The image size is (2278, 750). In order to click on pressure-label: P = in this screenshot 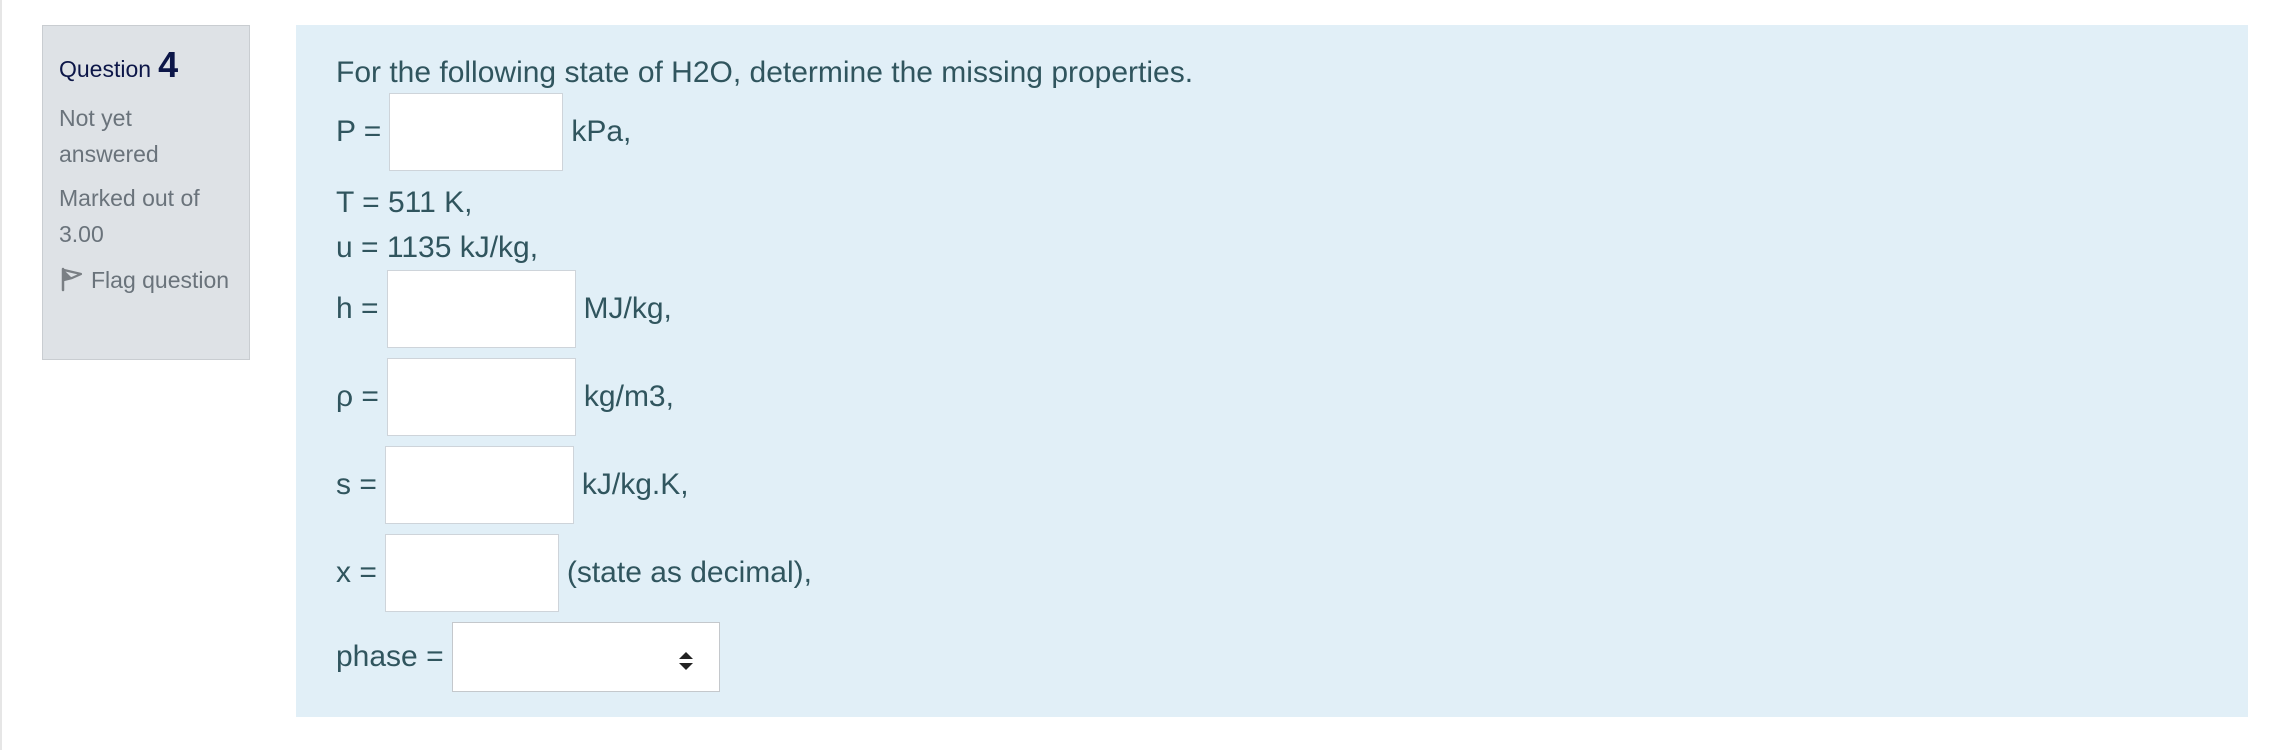, I will do `click(359, 131)`.